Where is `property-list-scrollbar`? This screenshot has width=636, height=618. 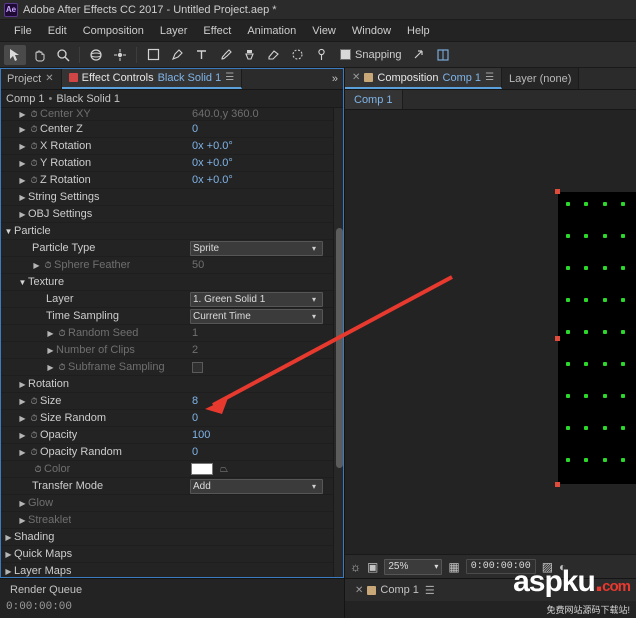
property-list-scrollbar is located at coordinates (338, 343).